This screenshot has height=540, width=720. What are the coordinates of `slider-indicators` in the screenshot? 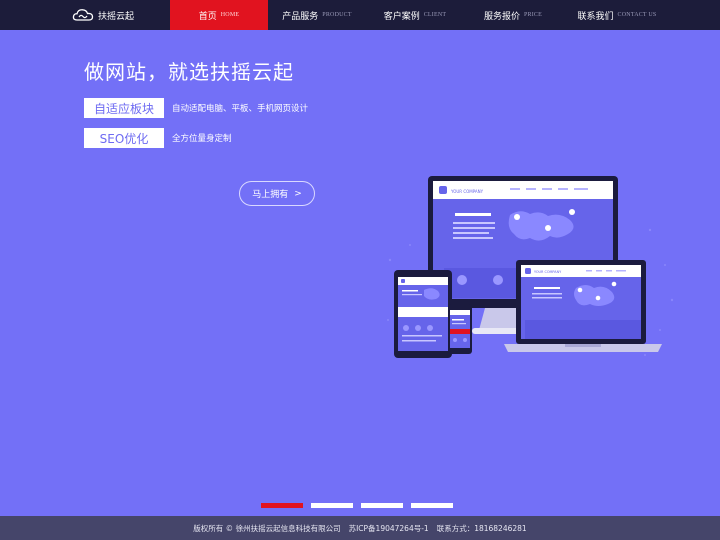 It's located at (357, 505).